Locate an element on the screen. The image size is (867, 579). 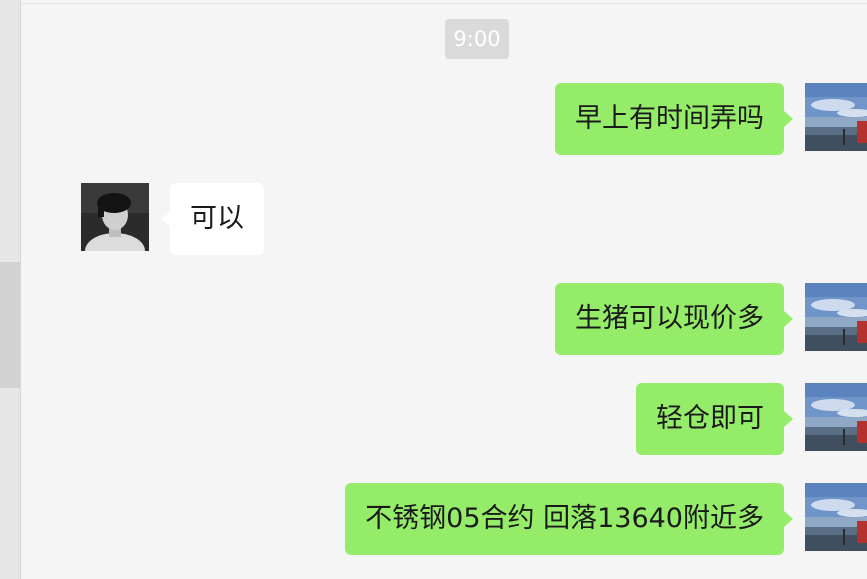
sent-message-bubble: 不锈钢05合约 回落13640附近多 is located at coordinates (564, 519).